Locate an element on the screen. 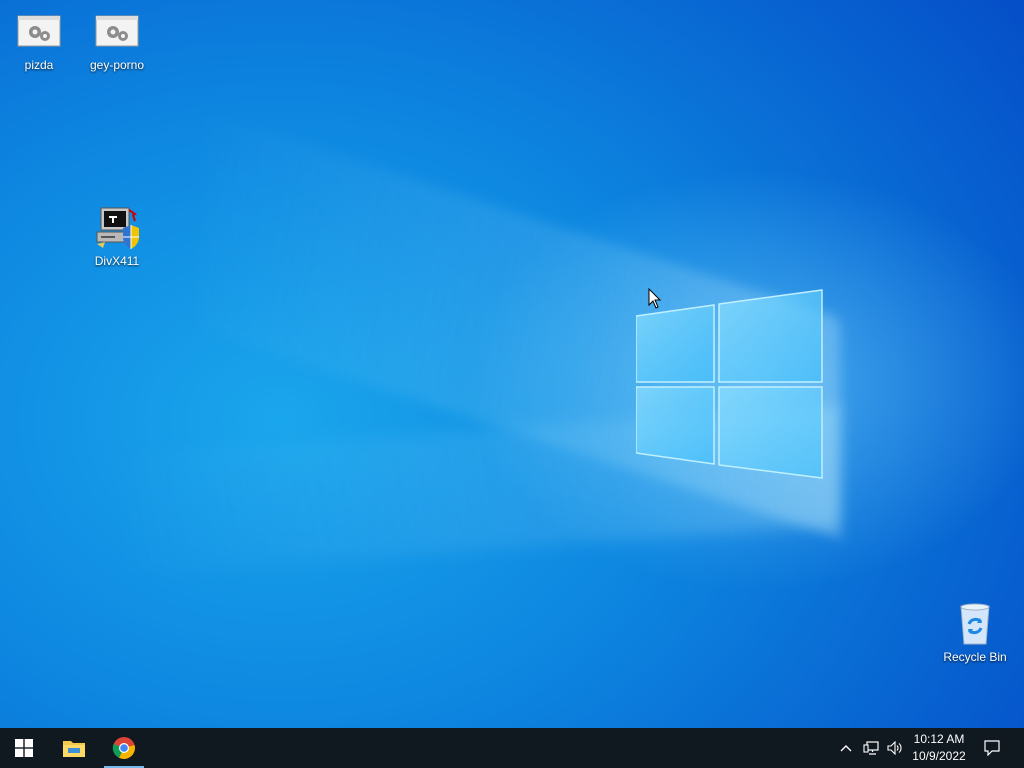 The image size is (1024, 768). desktop-icon-recycle-bin: Recycle Bin is located at coordinates (975, 633).